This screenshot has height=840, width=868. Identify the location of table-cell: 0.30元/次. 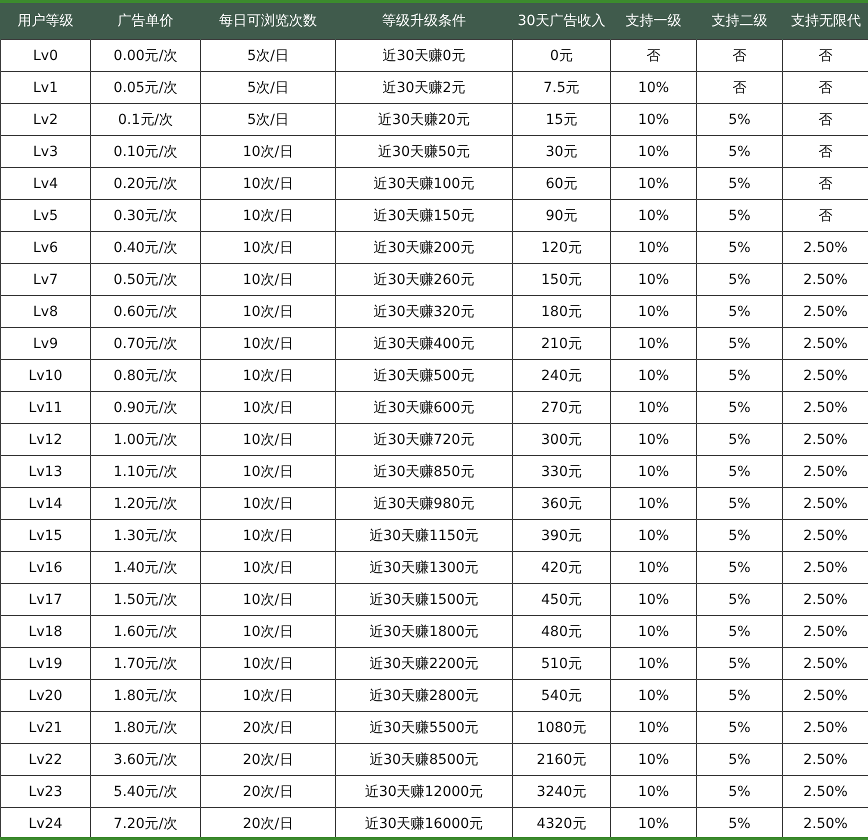
(145, 216).